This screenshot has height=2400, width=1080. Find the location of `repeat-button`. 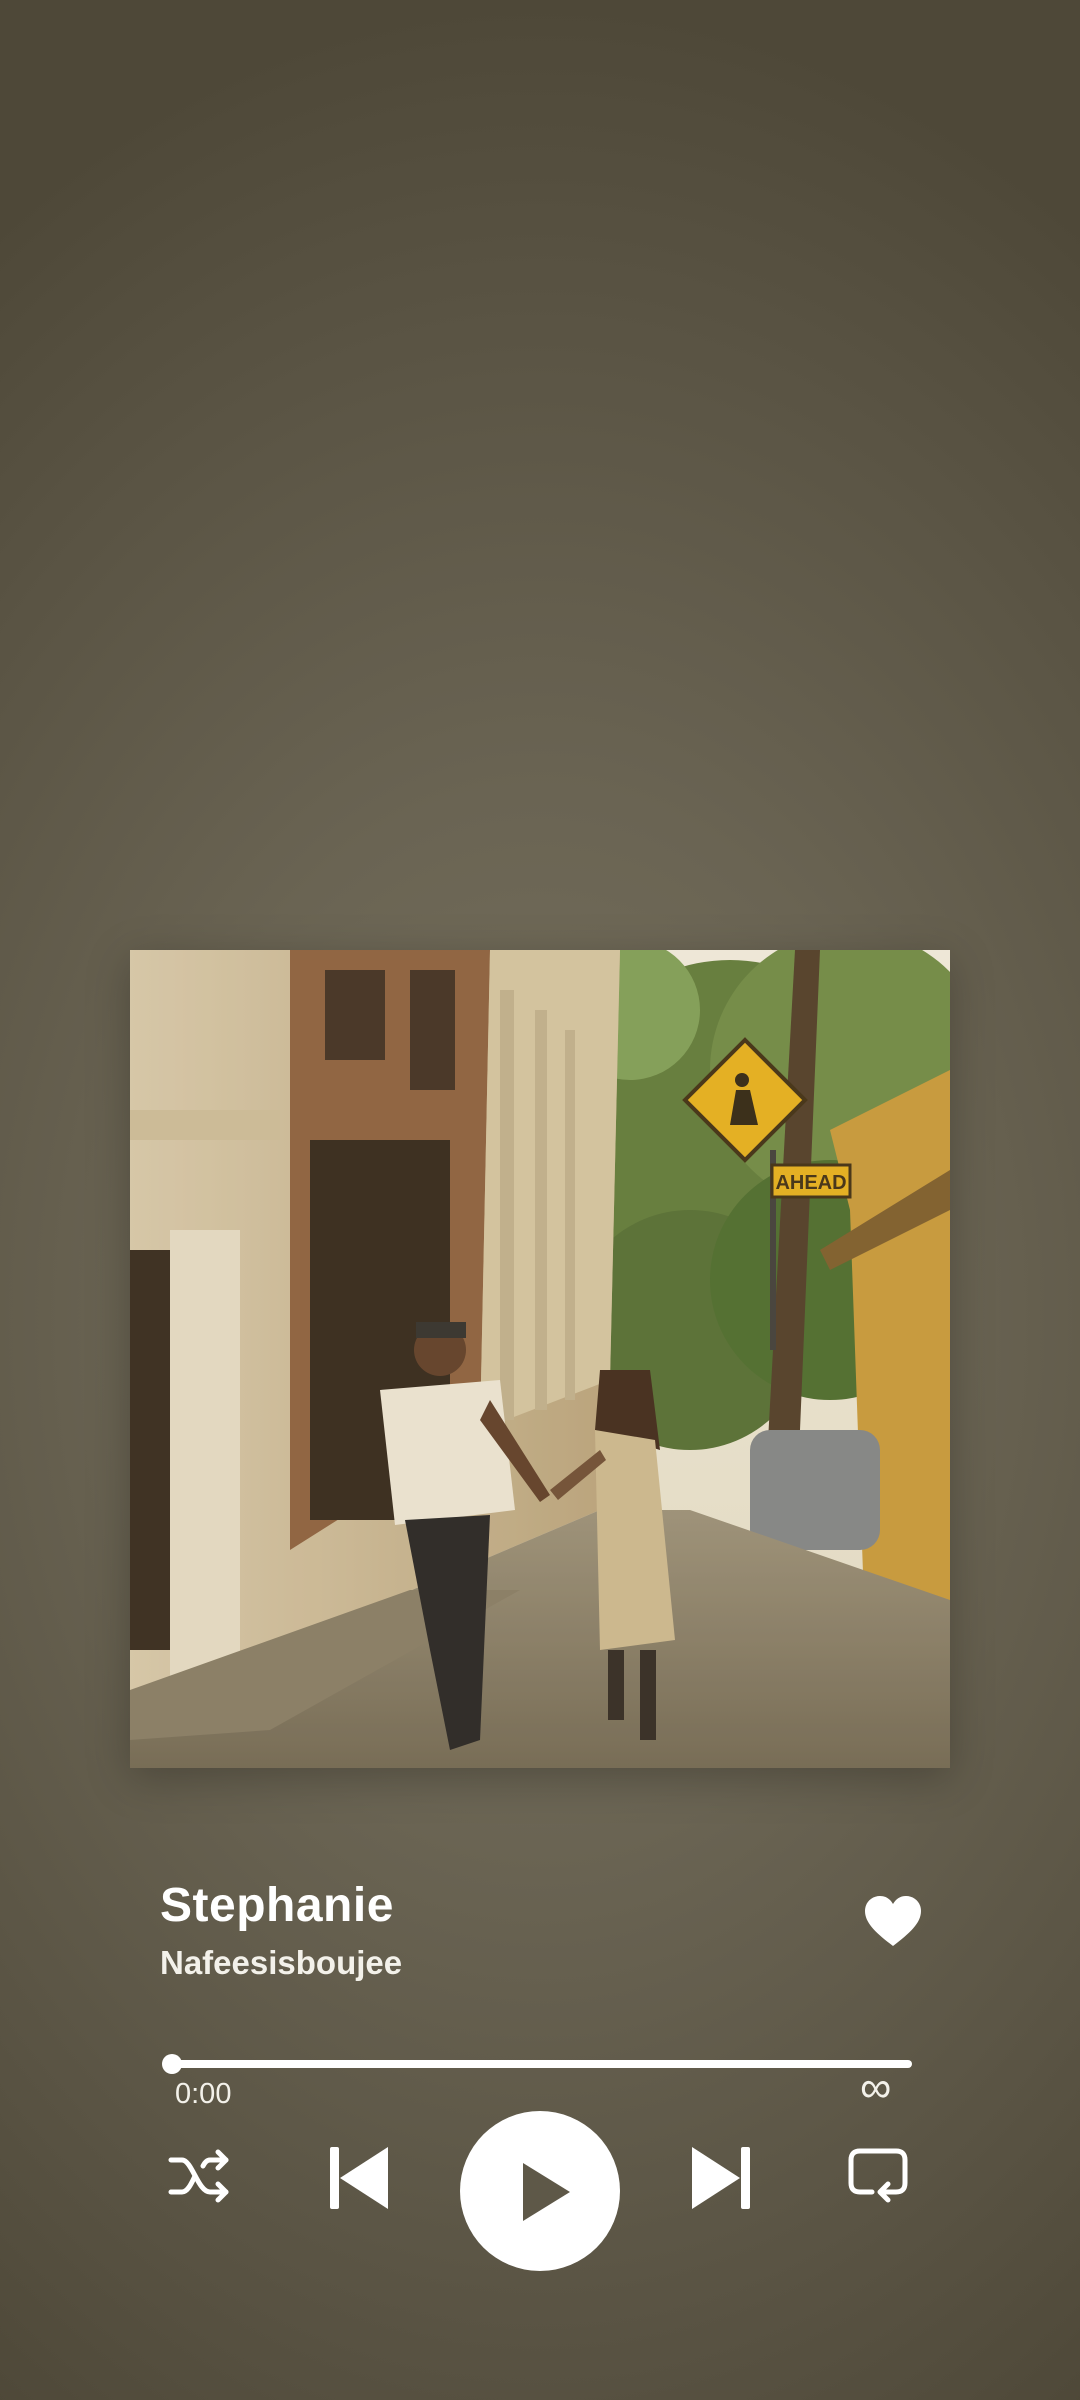

repeat-button is located at coordinates (878, 2177).